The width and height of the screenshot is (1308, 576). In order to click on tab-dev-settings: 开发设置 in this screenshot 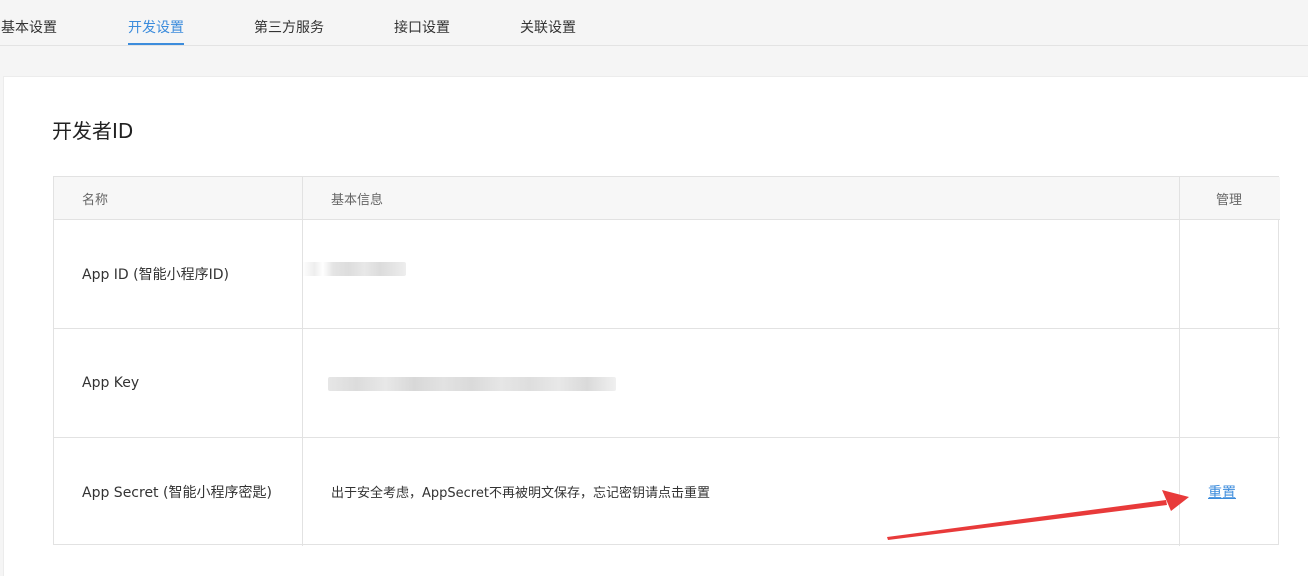, I will do `click(156, 22)`.